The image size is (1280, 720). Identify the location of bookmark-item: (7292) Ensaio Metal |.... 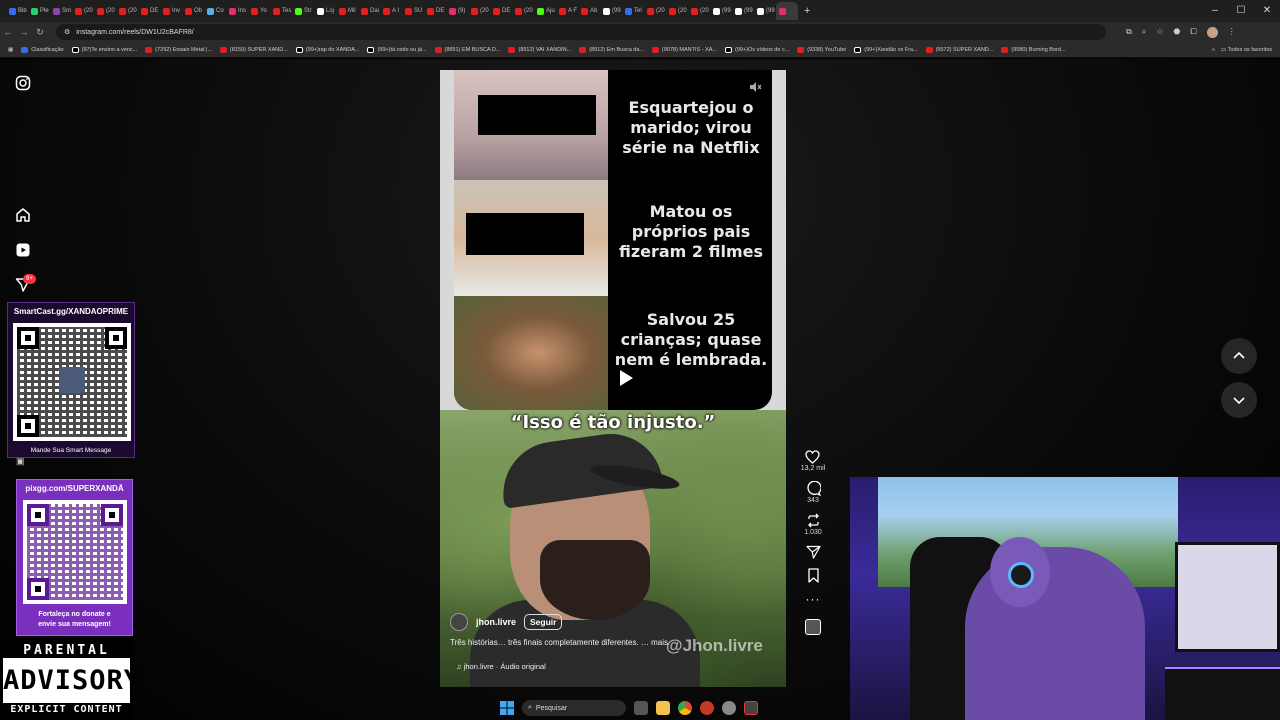
(178, 49).